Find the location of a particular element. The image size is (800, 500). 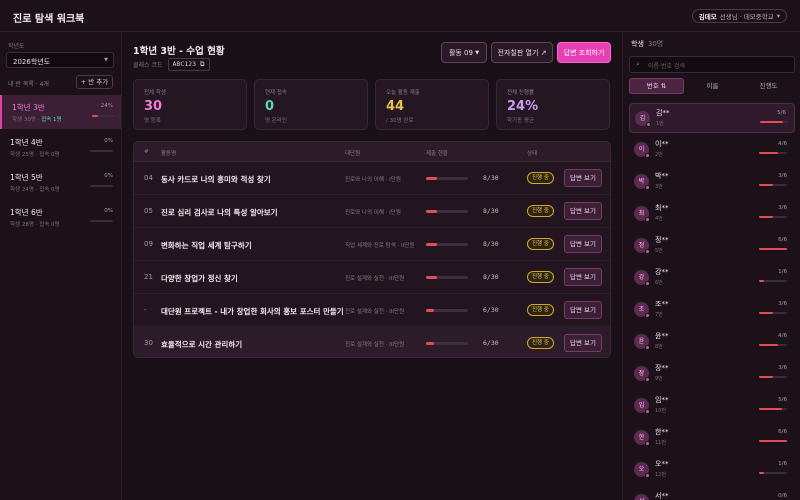

class-sub: 학생 28명 · 접속 0명 is located at coordinates (35, 225).